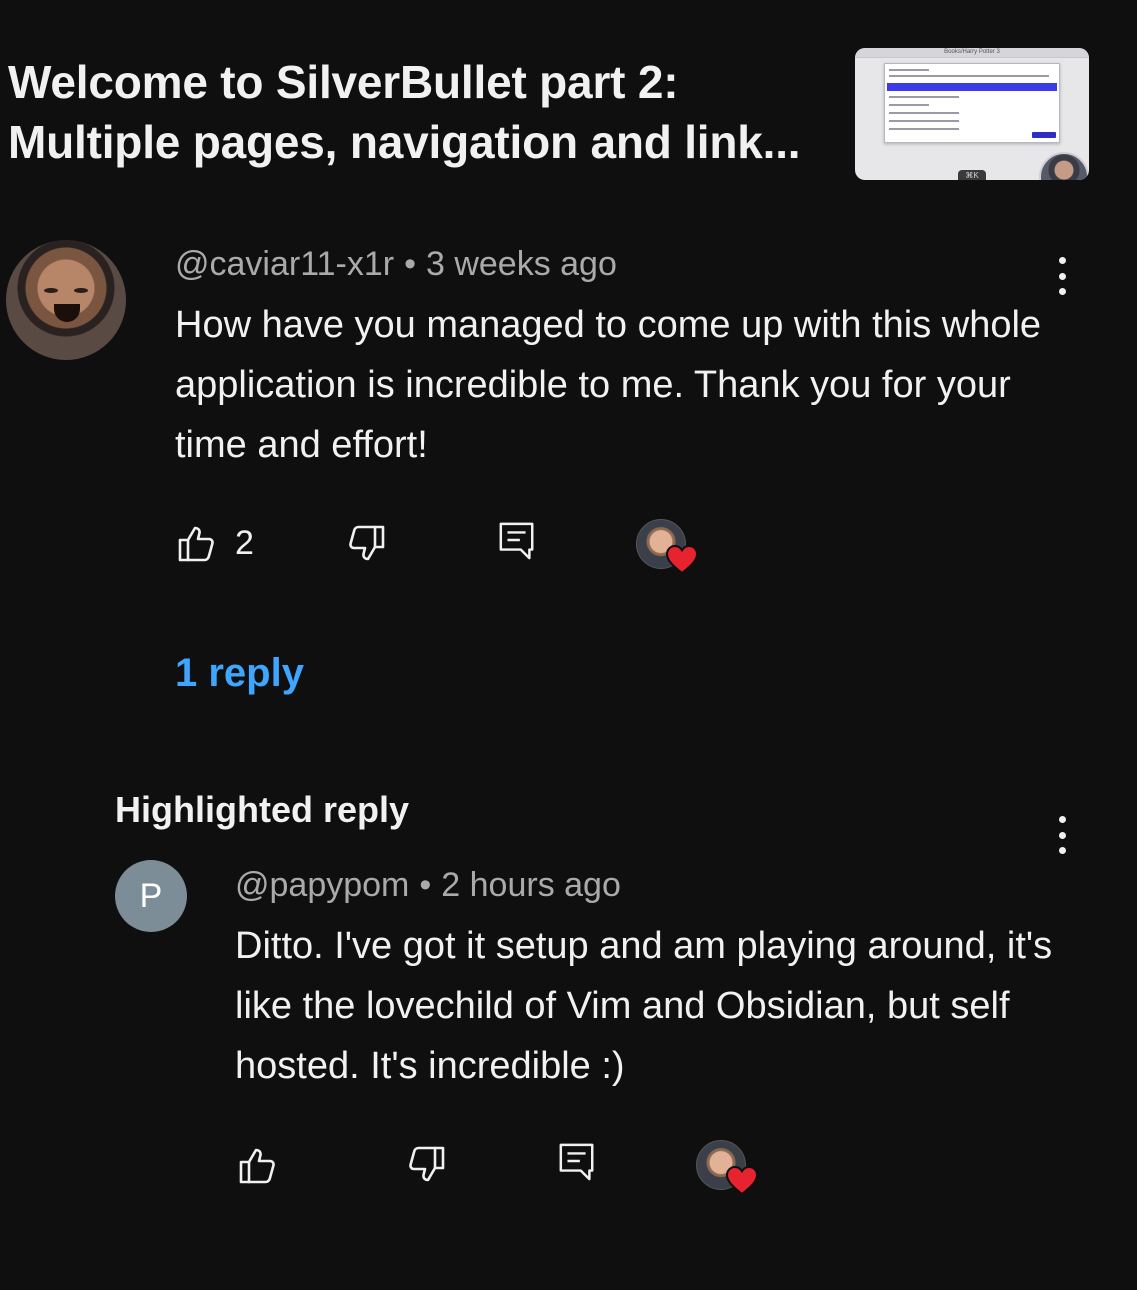 The height and width of the screenshot is (1290, 1137). I want to click on reply-author: @papypom, so click(322, 885).